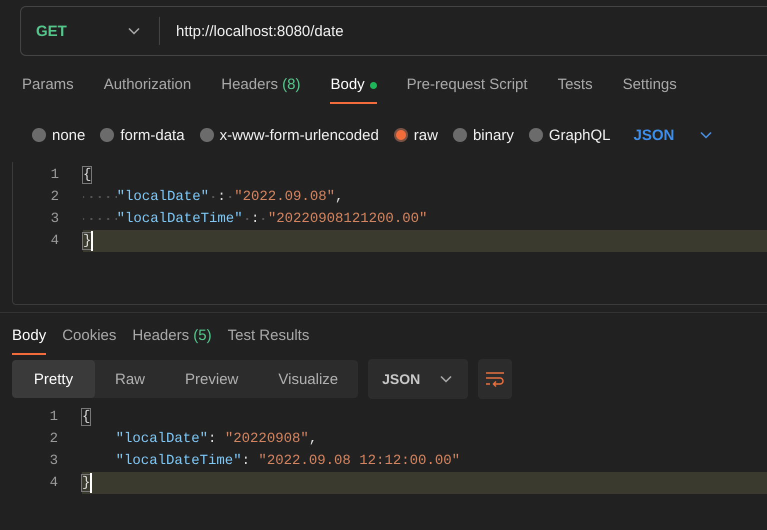 The height and width of the screenshot is (530, 767). Describe the element at coordinates (53, 379) in the screenshot. I see `view-mode-button: Pretty` at that location.